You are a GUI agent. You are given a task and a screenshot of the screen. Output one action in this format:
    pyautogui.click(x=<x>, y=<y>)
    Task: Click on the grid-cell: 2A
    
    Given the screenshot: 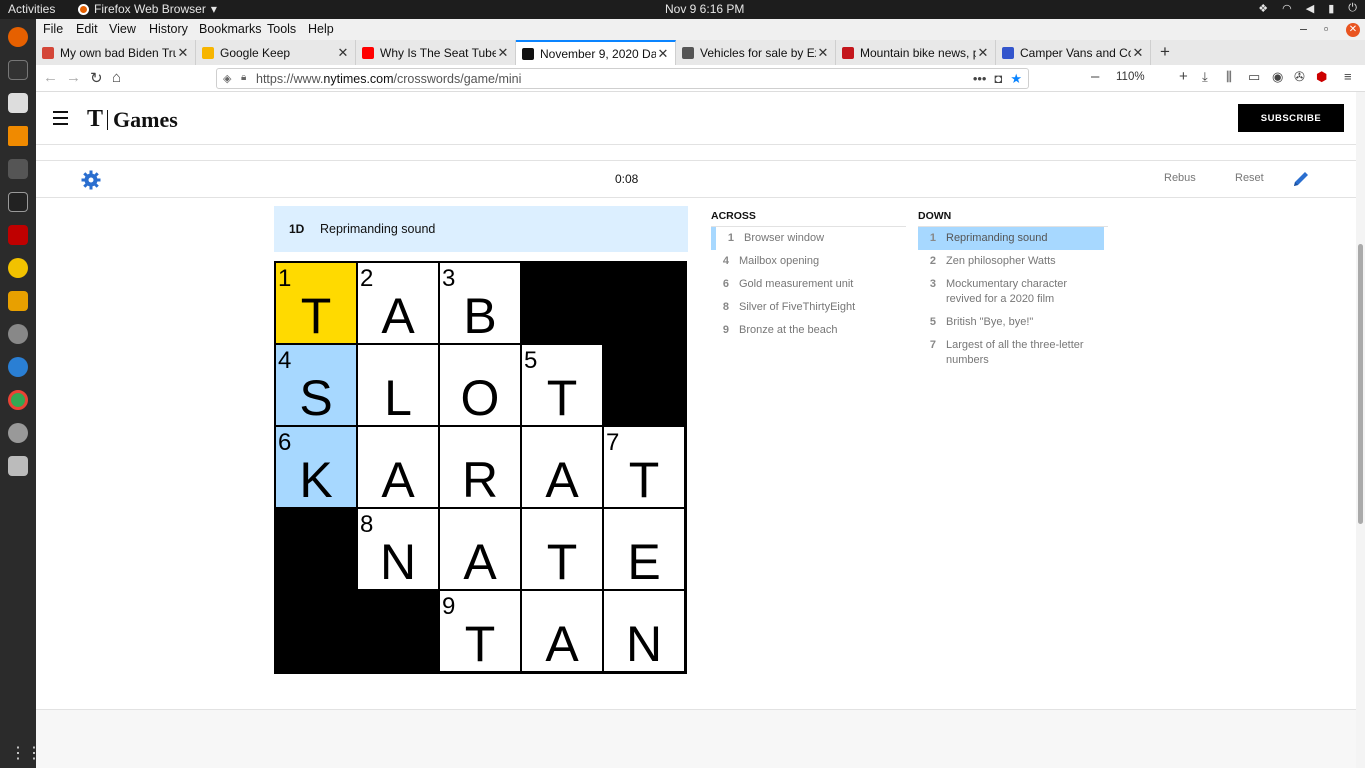 What is the action you would take?
    pyautogui.click(x=398, y=303)
    